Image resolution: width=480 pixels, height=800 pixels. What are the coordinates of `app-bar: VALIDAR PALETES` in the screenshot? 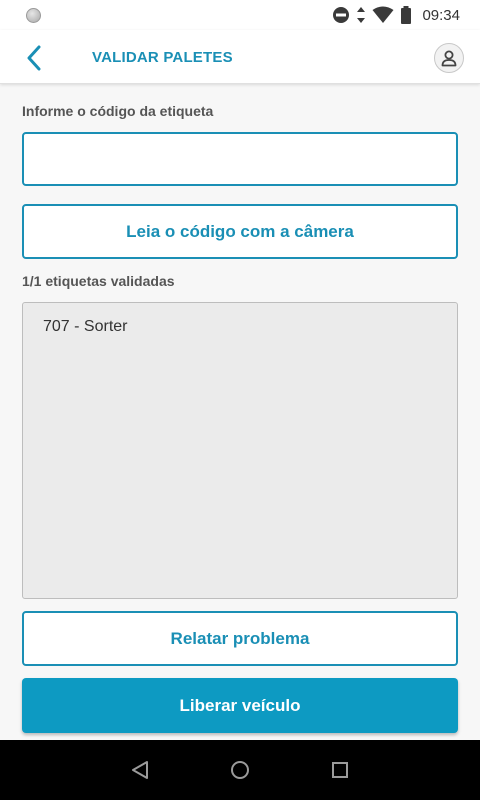 It's located at (240, 57).